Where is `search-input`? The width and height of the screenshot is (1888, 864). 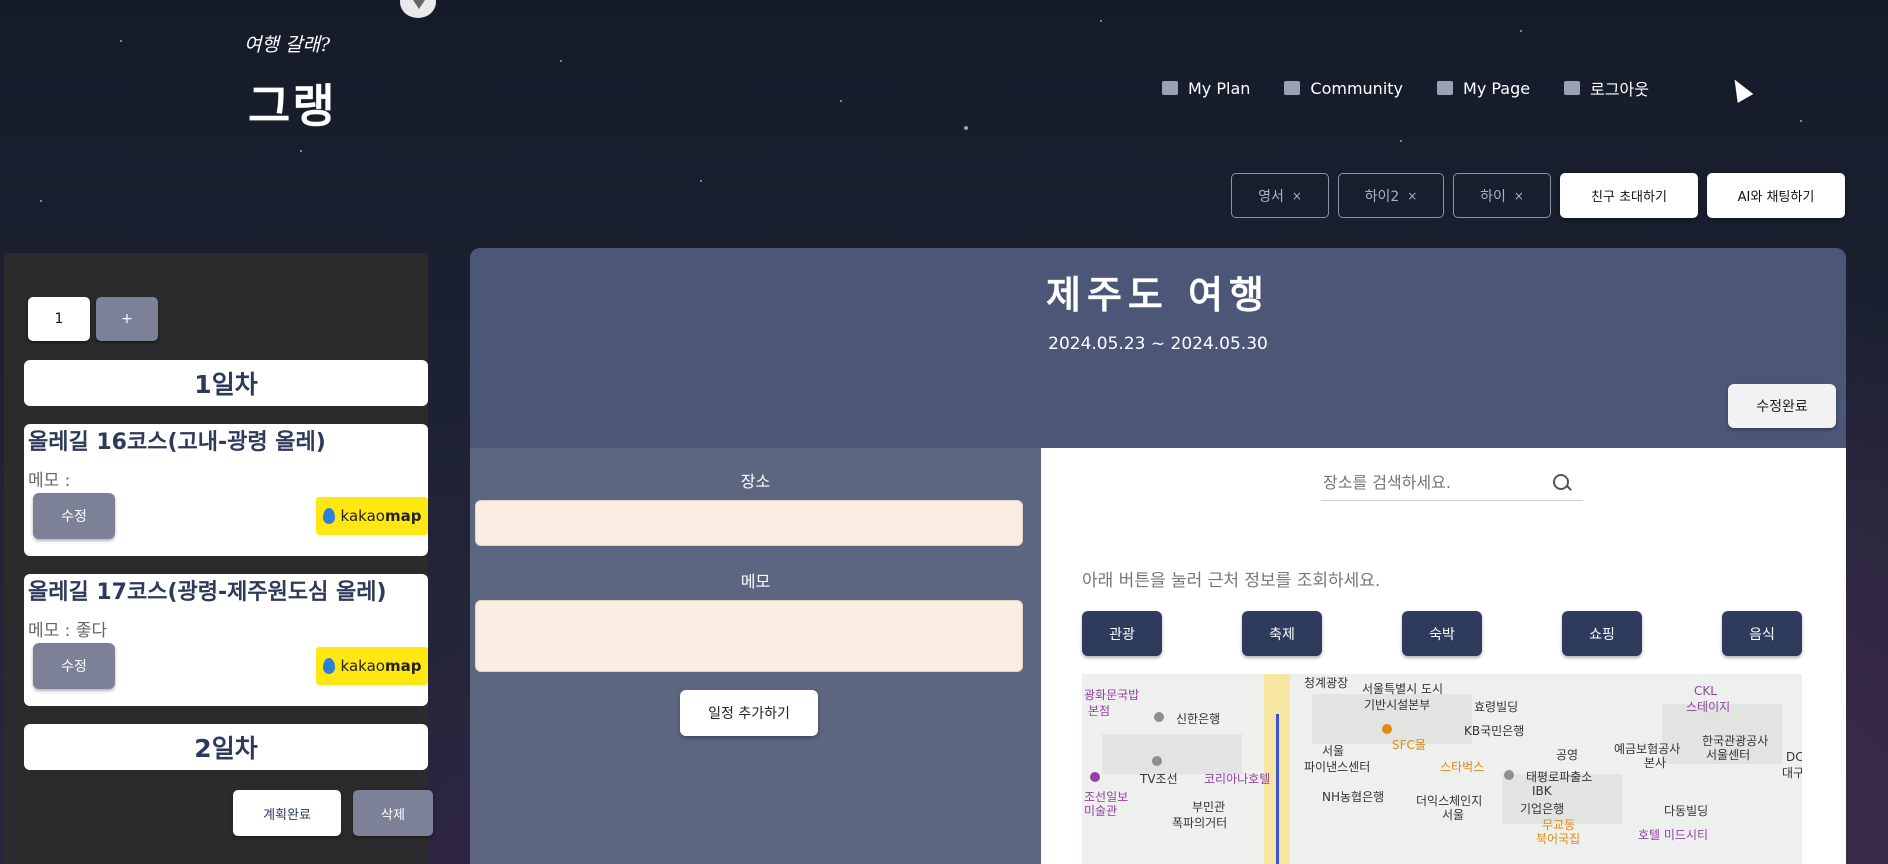
search-input is located at coordinates (1433, 482).